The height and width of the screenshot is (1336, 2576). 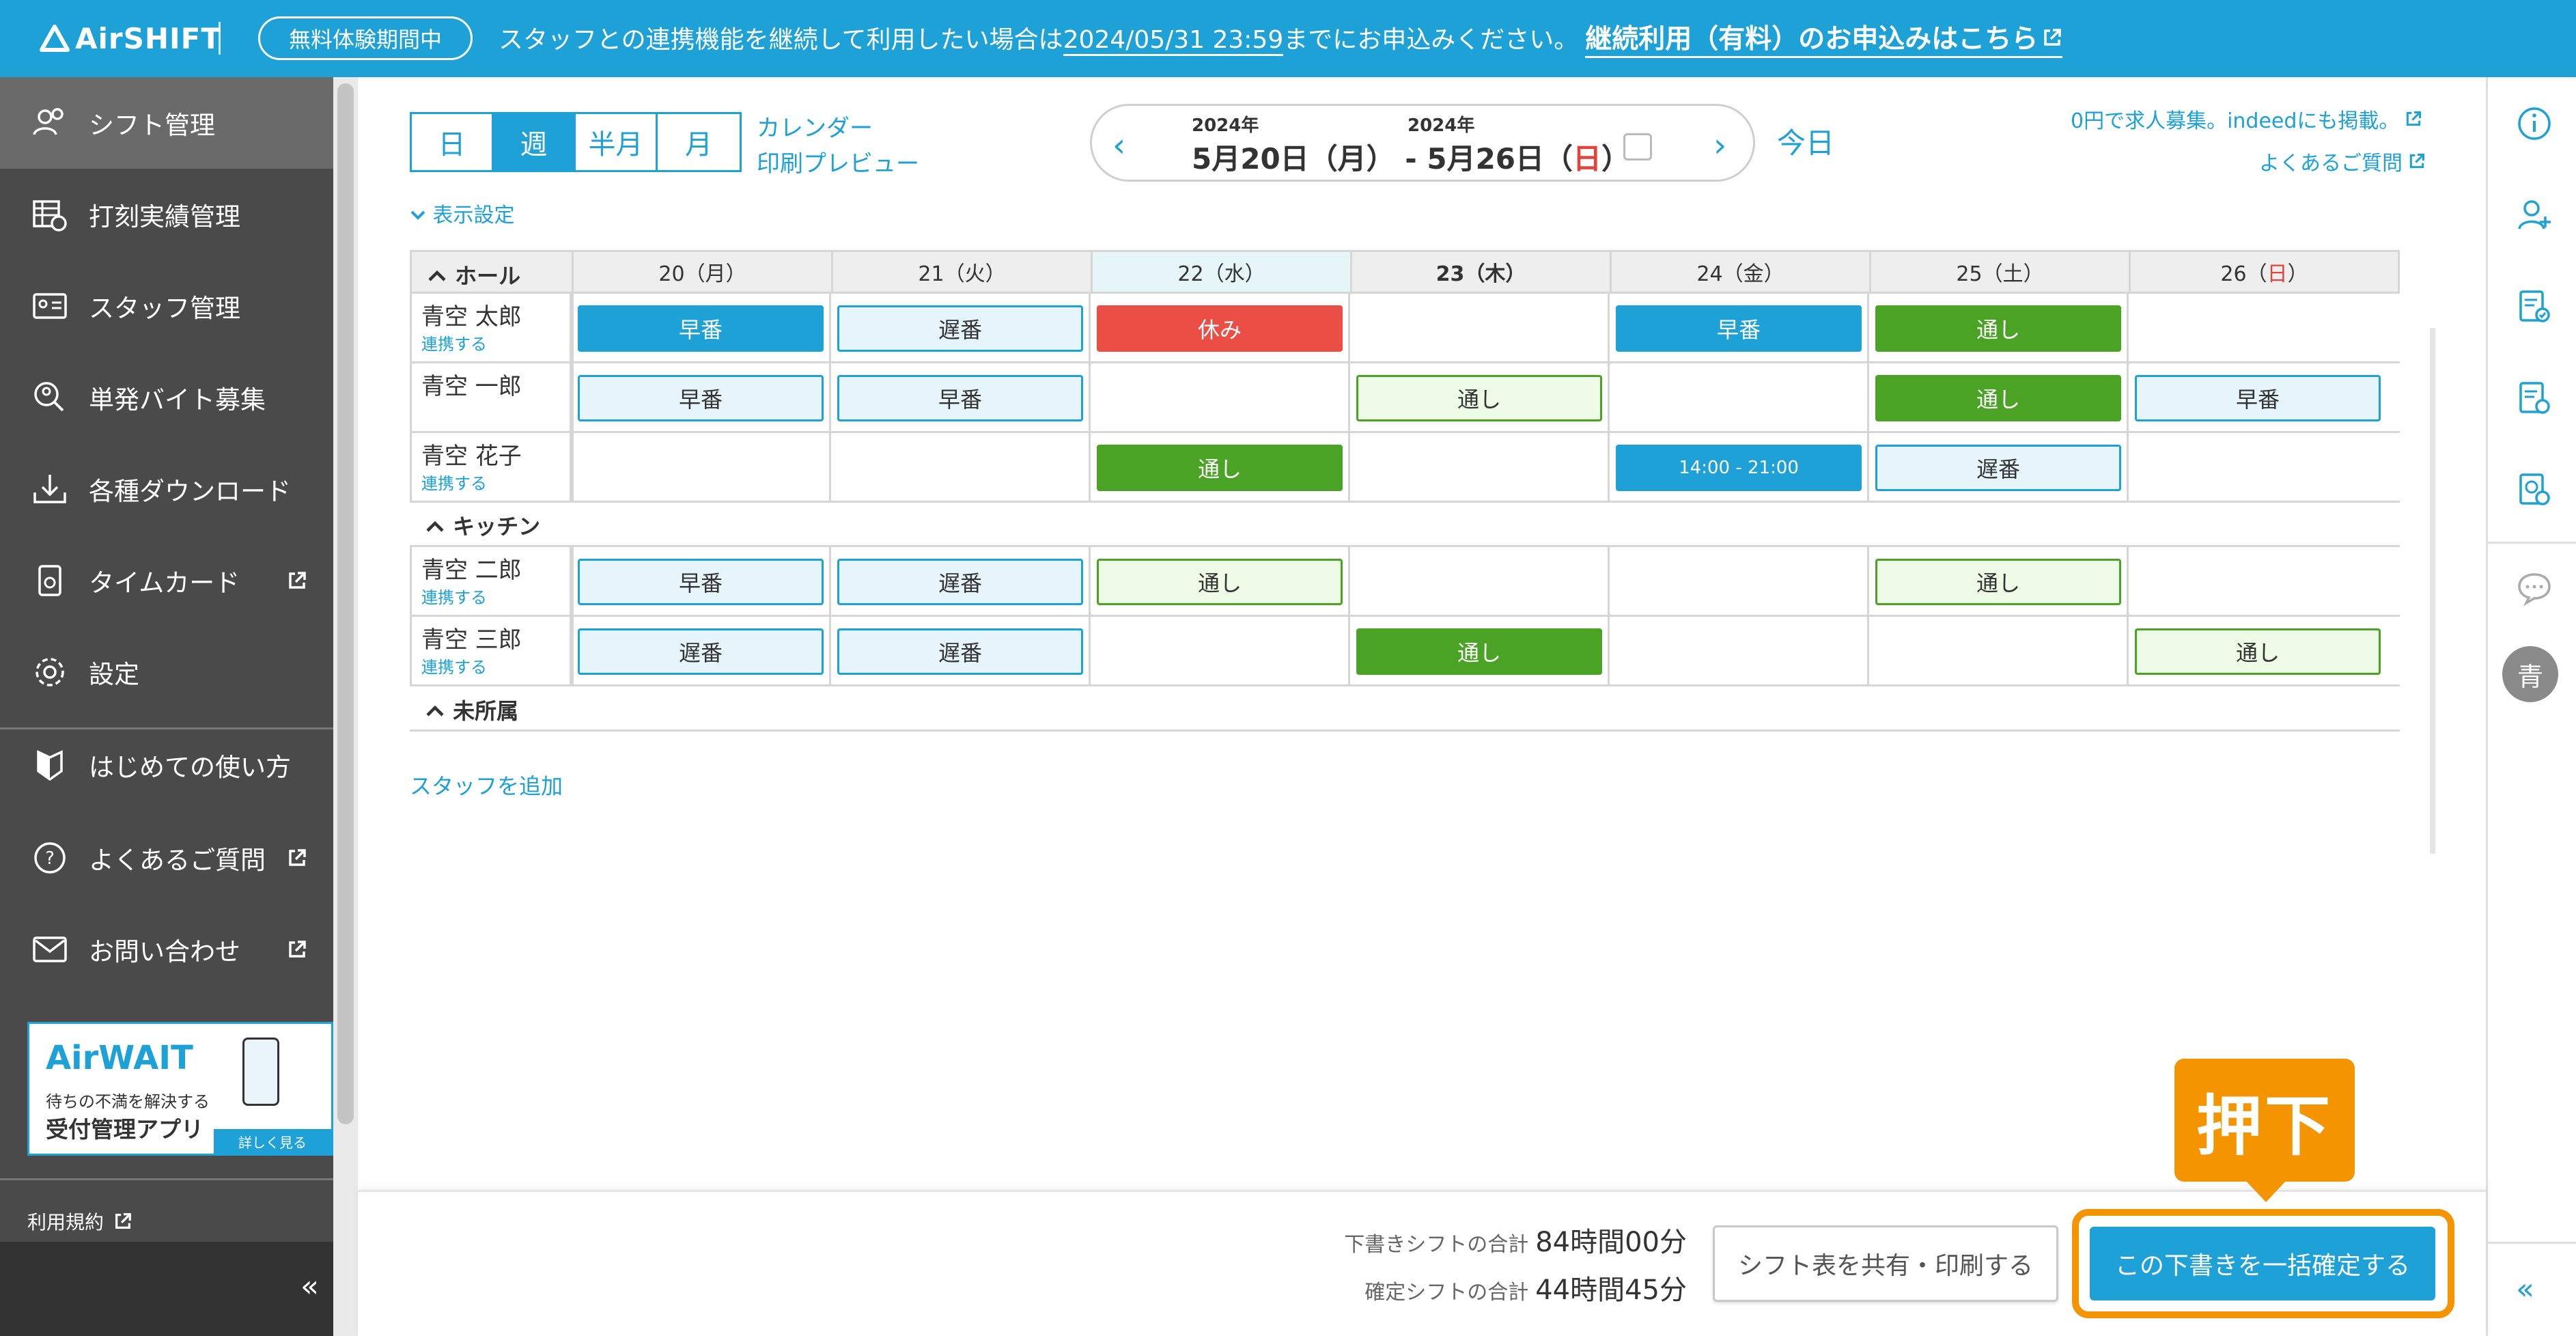 I want to click on trial-badge: 無料体験期間中, so click(x=365, y=38).